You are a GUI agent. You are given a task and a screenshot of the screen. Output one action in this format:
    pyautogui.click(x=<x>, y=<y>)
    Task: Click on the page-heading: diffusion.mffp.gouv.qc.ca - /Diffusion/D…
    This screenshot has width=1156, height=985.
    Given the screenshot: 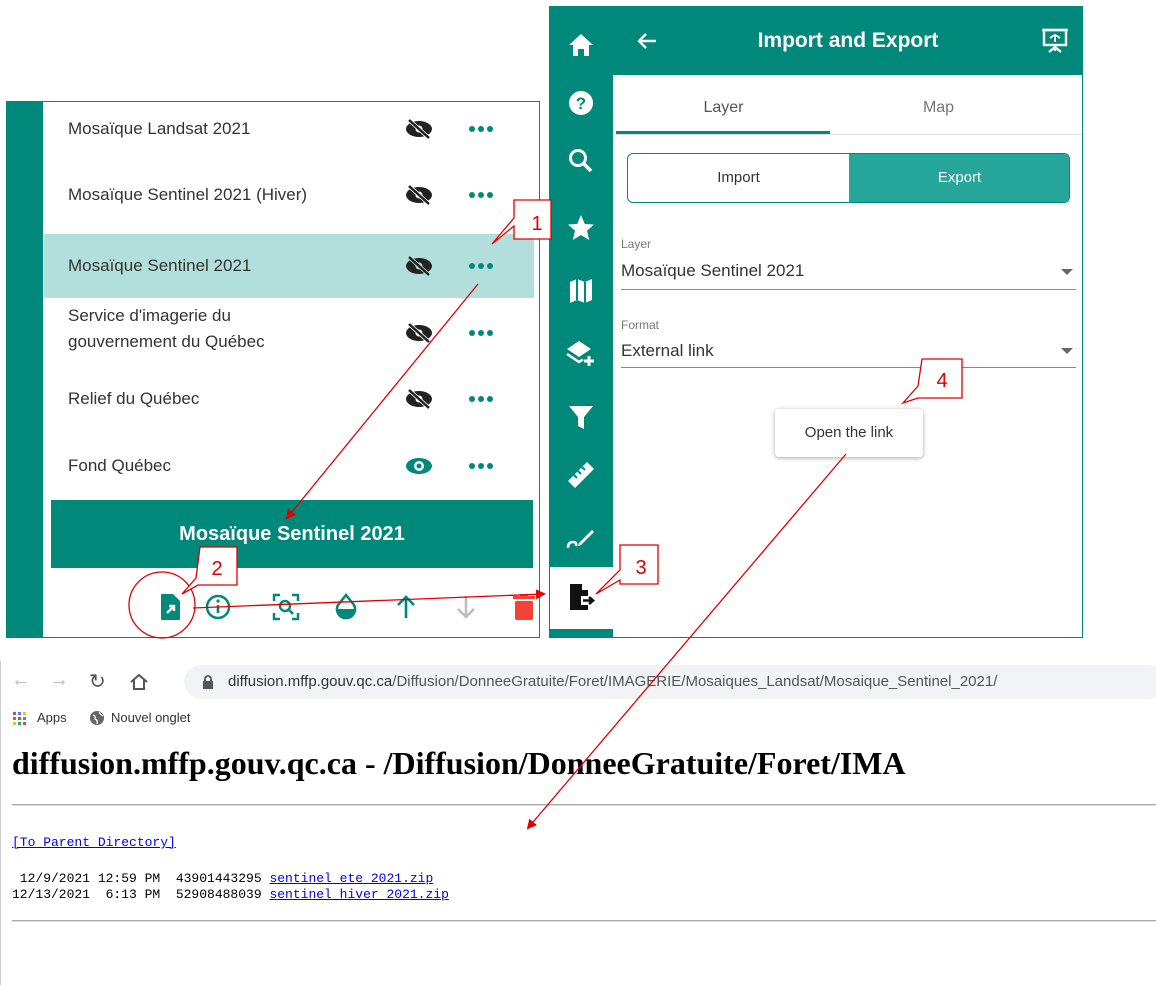 What is the action you would take?
    pyautogui.click(x=459, y=763)
    